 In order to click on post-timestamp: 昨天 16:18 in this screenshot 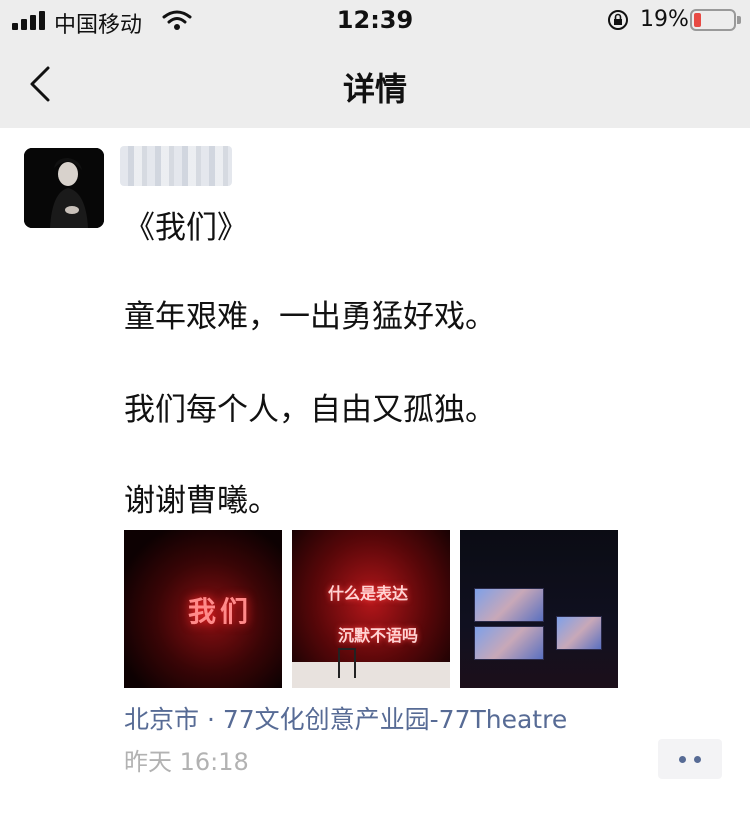, I will do `click(186, 762)`.